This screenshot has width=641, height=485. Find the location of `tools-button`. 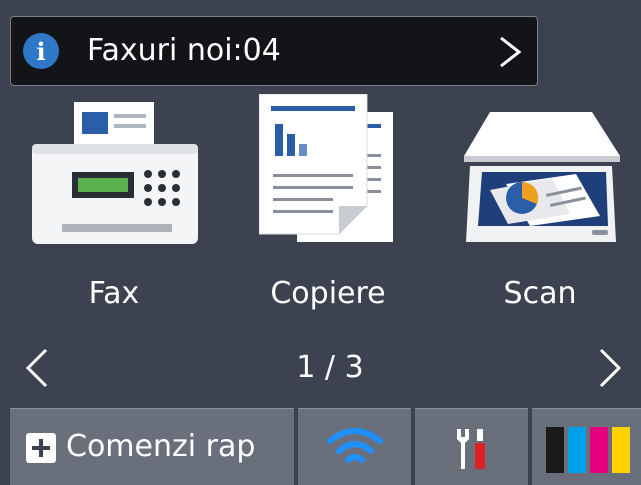

tools-button is located at coordinates (471, 446).